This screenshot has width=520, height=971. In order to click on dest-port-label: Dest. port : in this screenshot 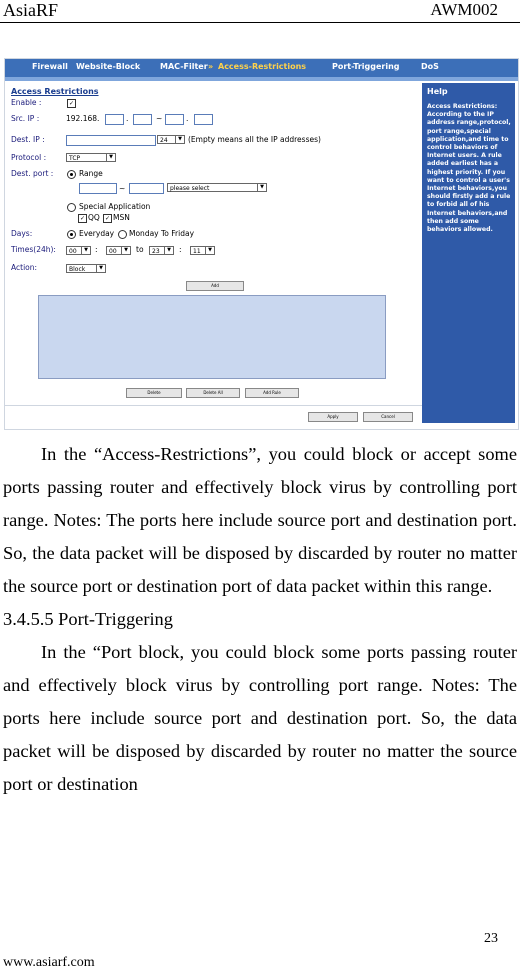, I will do `click(32, 173)`.